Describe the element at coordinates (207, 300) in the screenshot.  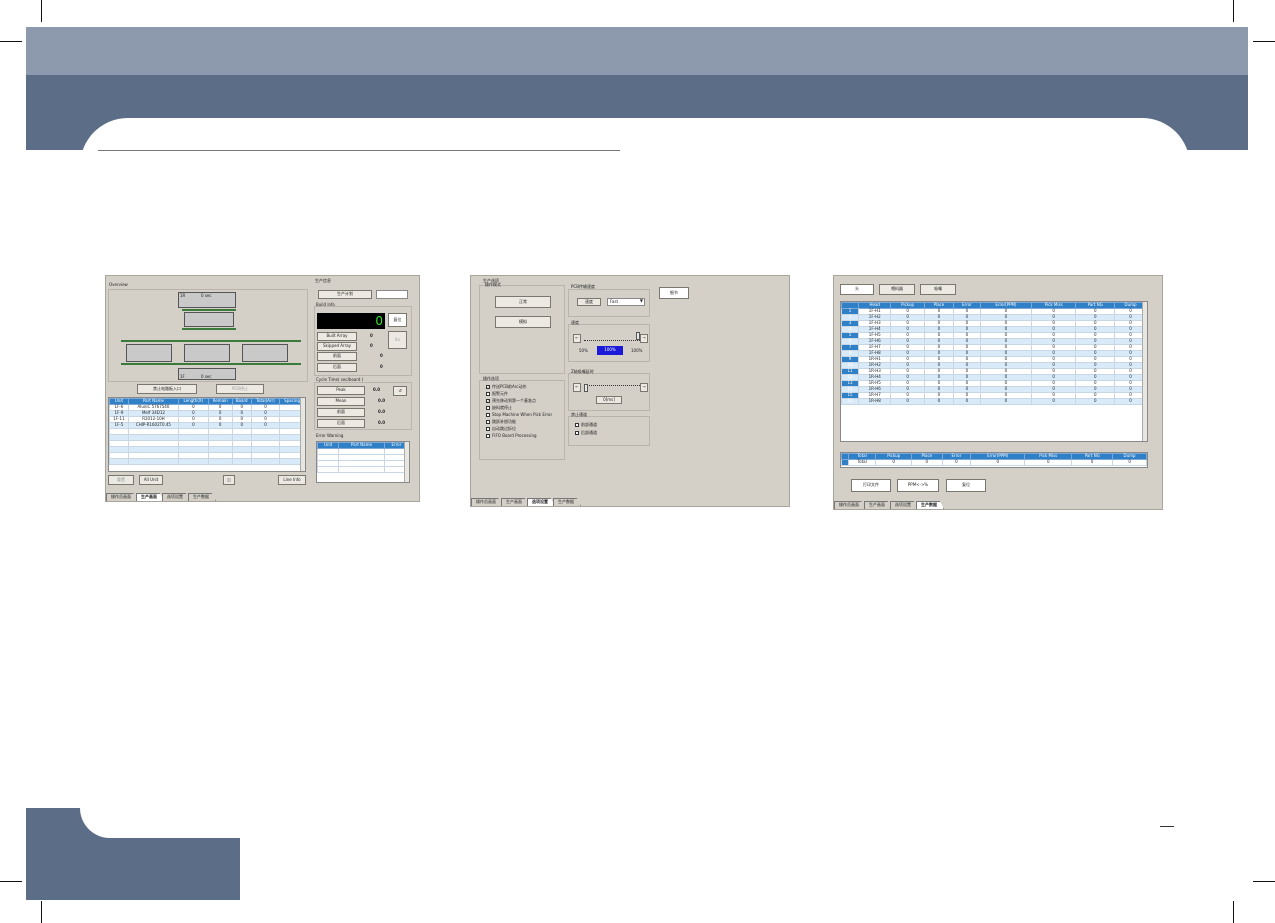
I see `conveyor-top: 1R 0 sec` at that location.